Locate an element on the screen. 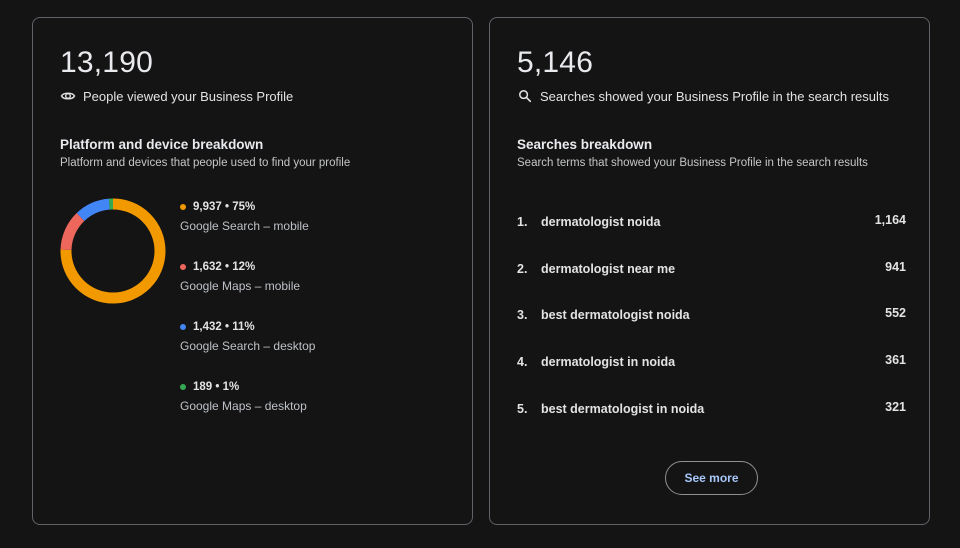 The height and width of the screenshot is (548, 960). search-term-count: 321 is located at coordinates (895, 406).